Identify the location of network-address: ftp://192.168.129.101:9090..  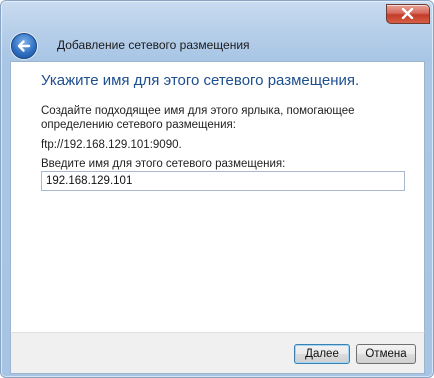
(111, 145).